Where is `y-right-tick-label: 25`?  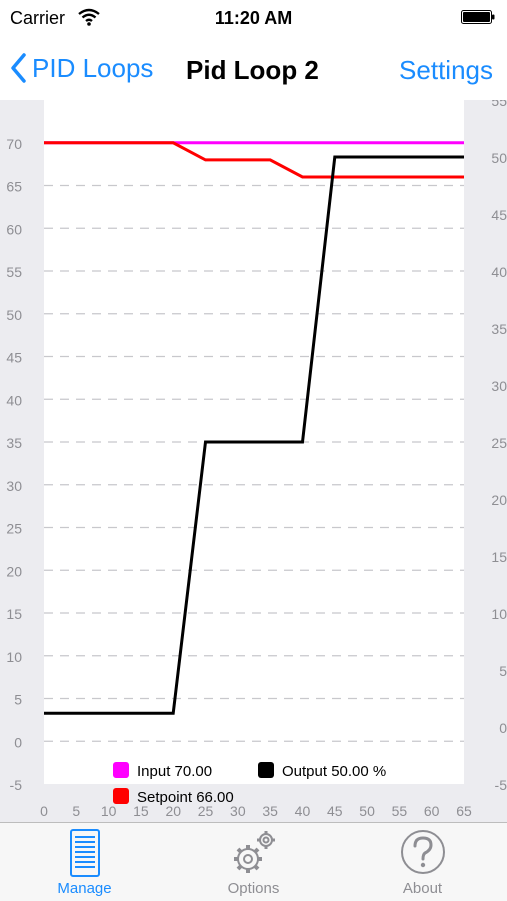
y-right-tick-label: 25 is located at coordinates (499, 443).